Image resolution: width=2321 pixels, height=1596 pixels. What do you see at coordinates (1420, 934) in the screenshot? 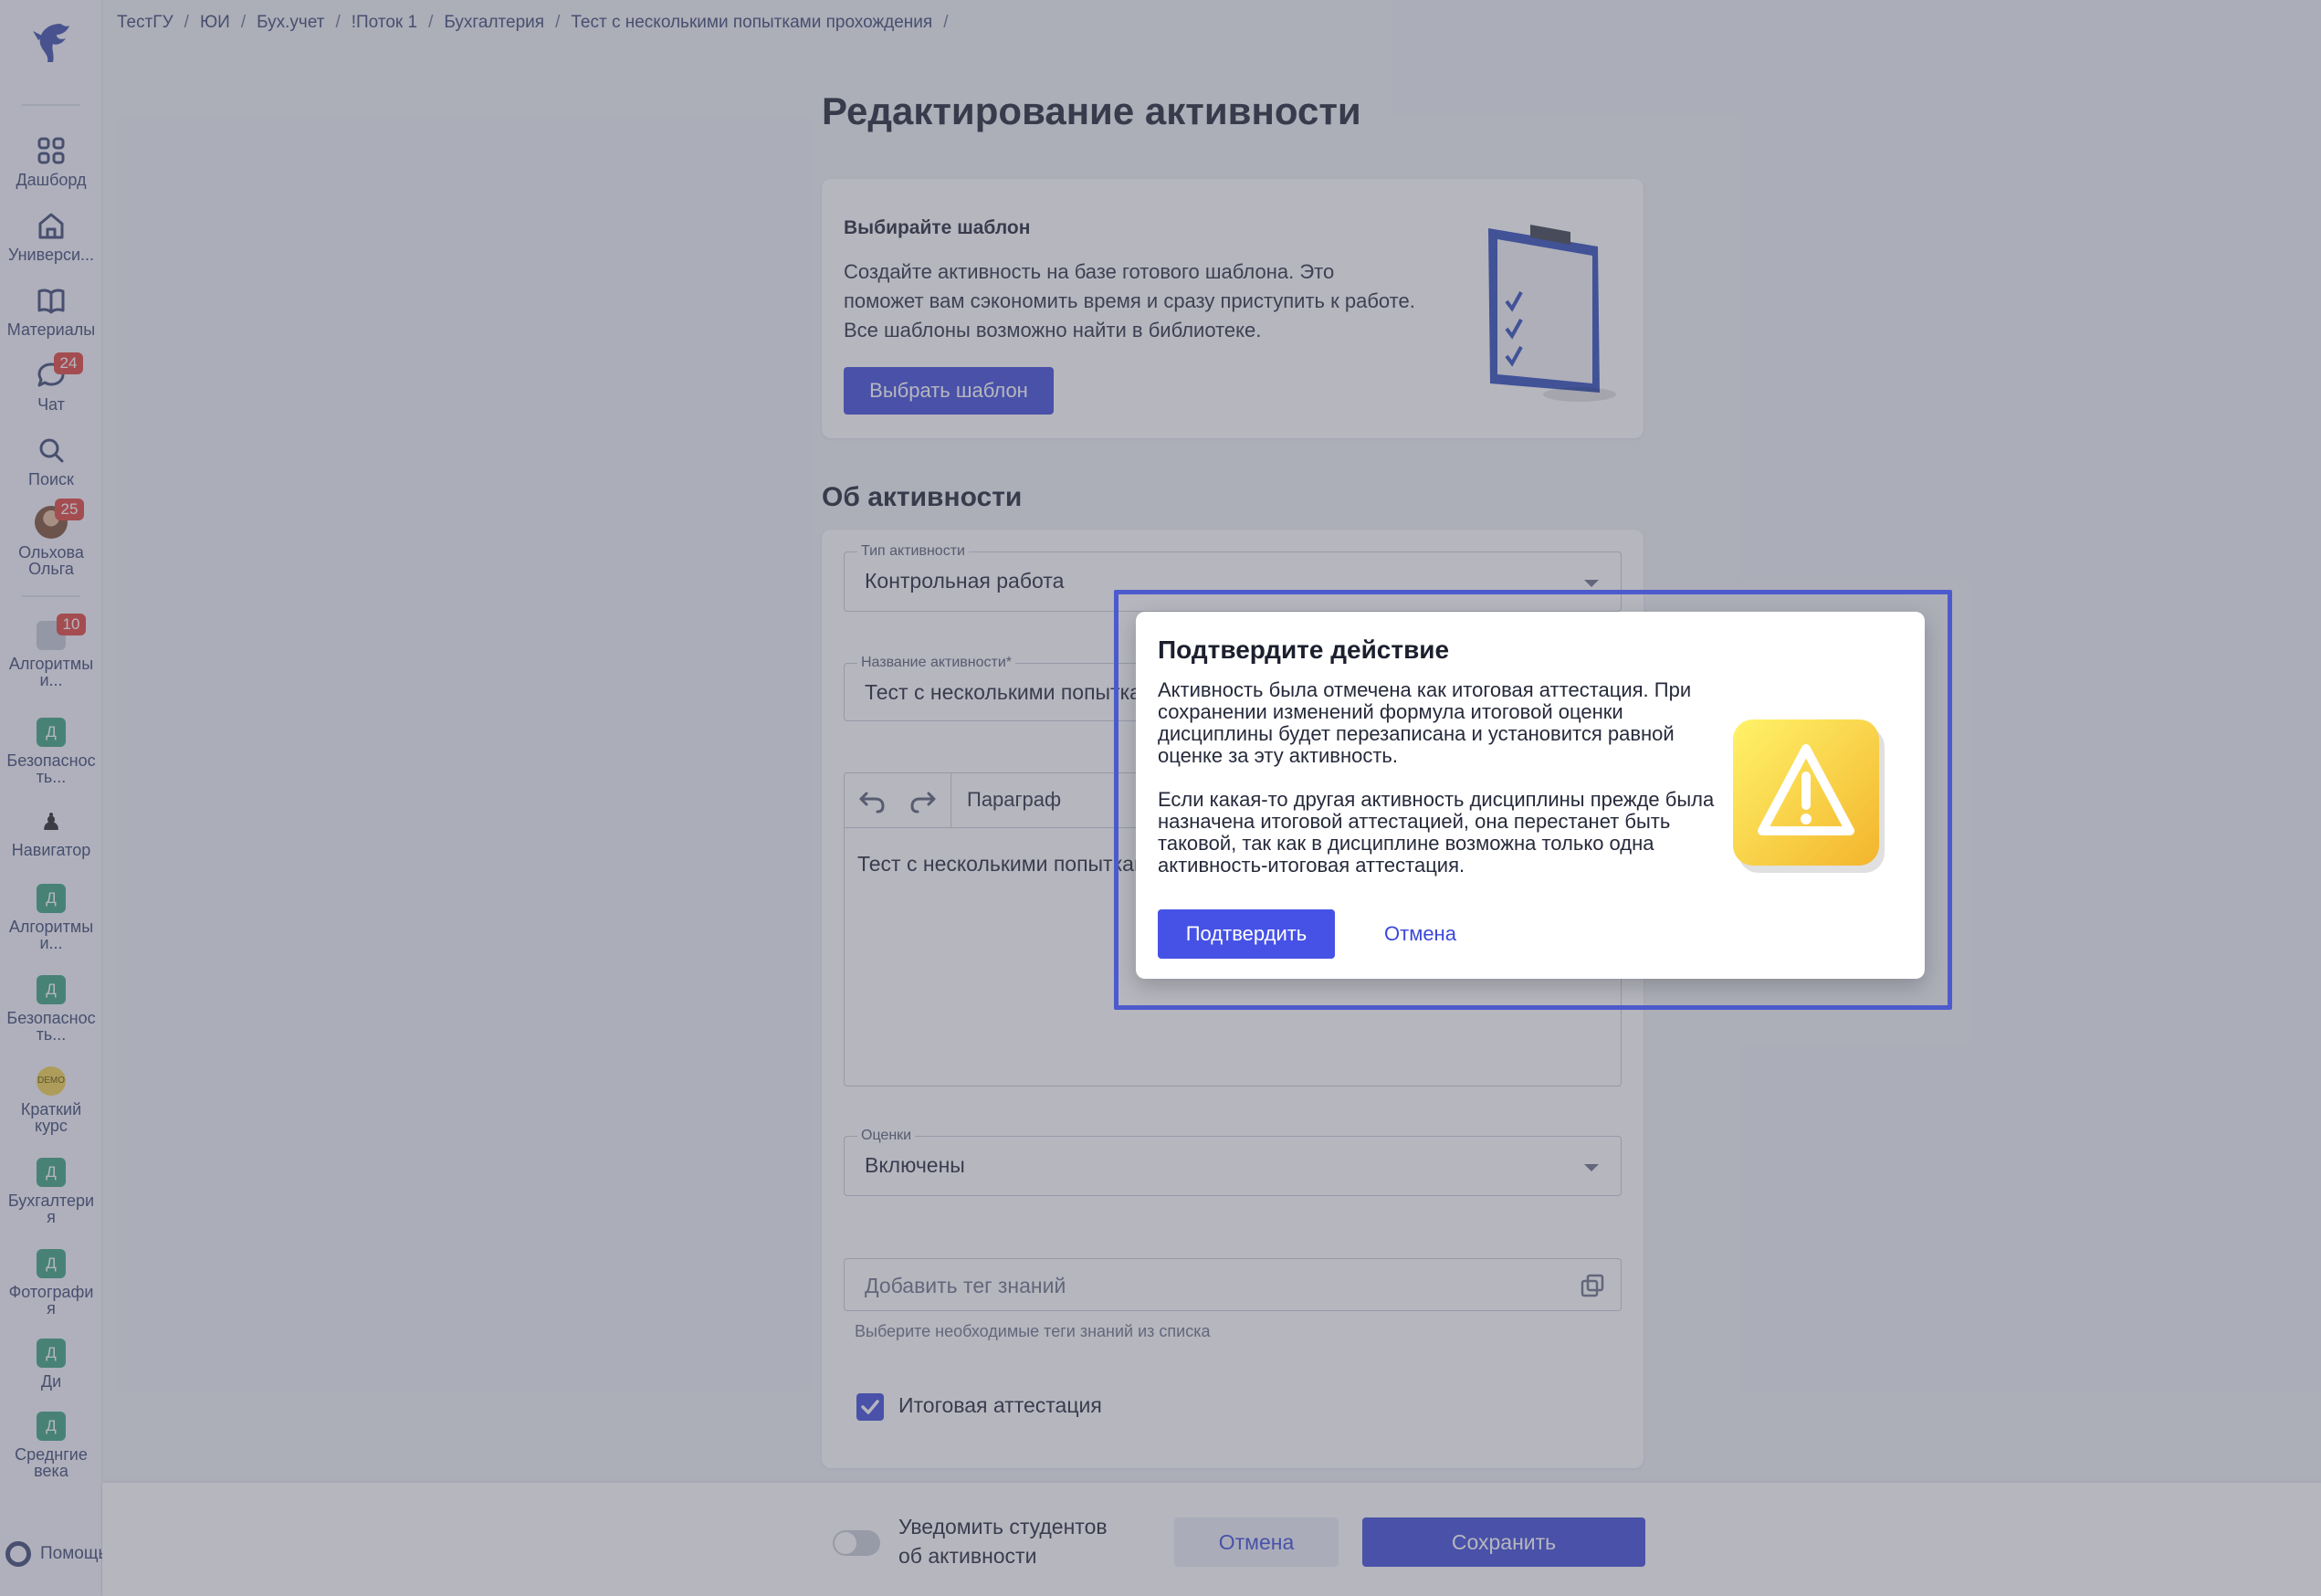
I see `dialog-cancel-button: Отмена` at bounding box center [1420, 934].